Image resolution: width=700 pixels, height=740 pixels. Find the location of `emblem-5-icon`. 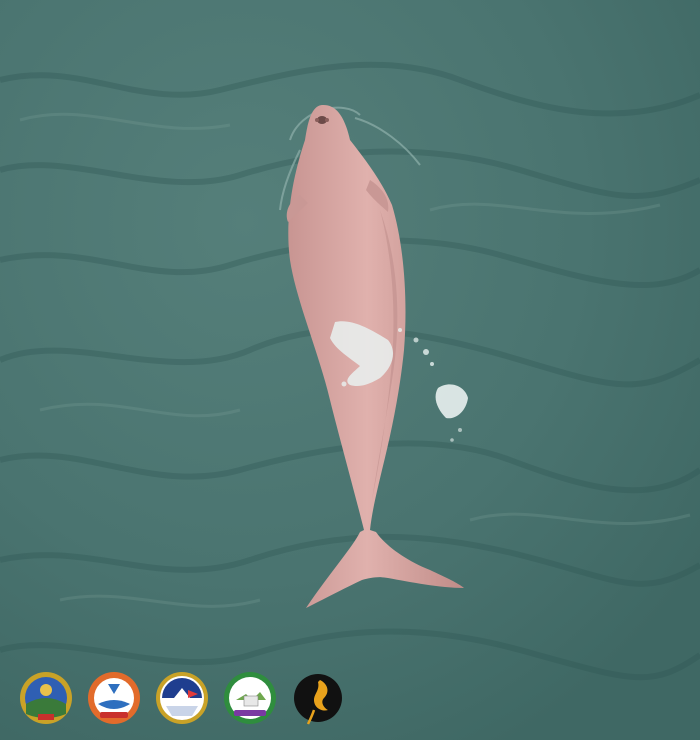

emblem-5-icon is located at coordinates (318, 699).